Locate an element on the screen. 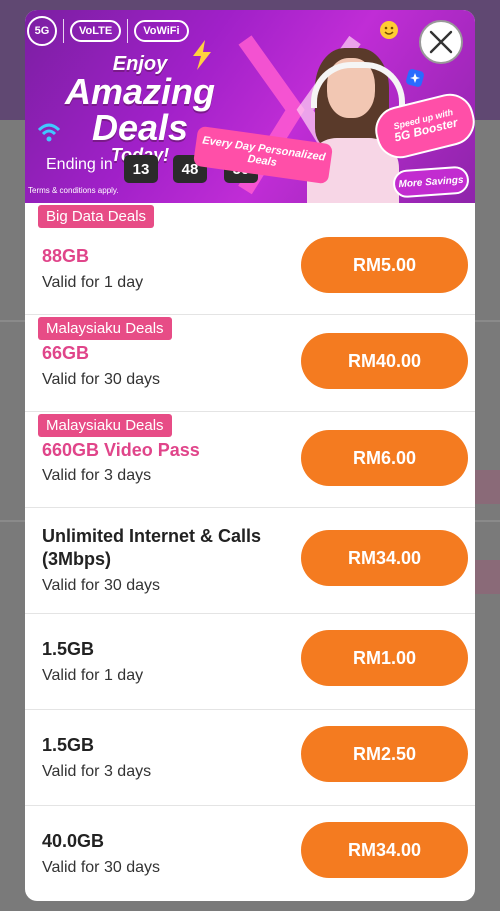  deal-price-button: RM2.50 is located at coordinates (384, 754).